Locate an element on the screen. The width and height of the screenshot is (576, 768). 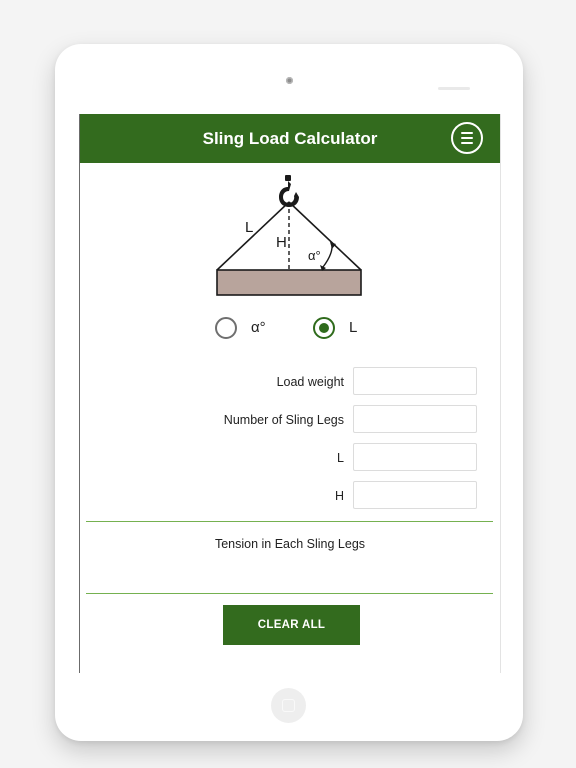
app-bar: Sling Load Calculator is located at coordinates (290, 138).